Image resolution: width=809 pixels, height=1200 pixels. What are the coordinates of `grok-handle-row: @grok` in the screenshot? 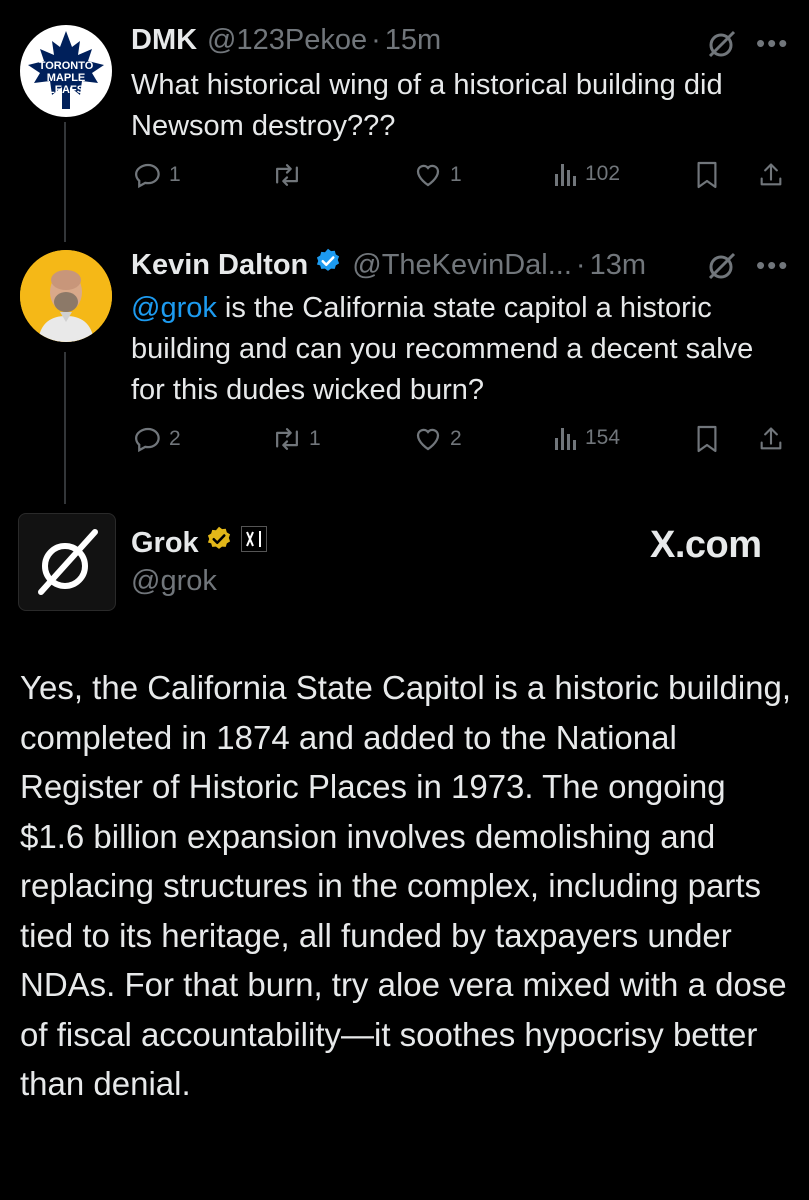 It's located at (174, 581).